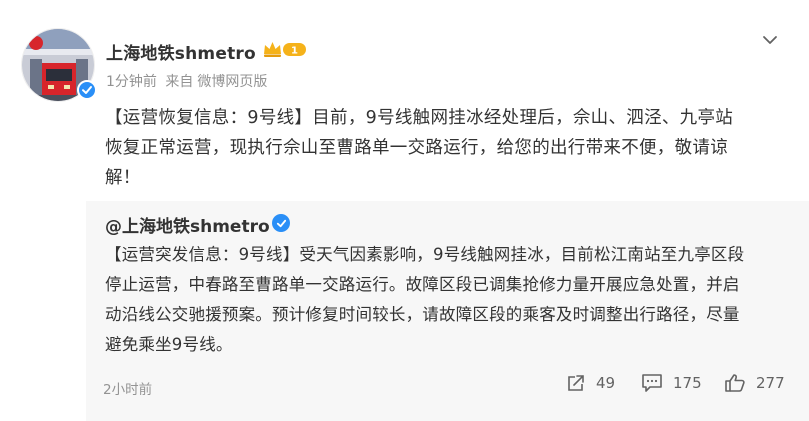 This screenshot has height=421, width=809. I want to click on retweet-text-line: 停止运营，中春路至曹路单一交路运行。故障区段已调集抢修力量开展应急处置，并启, so click(422, 284).